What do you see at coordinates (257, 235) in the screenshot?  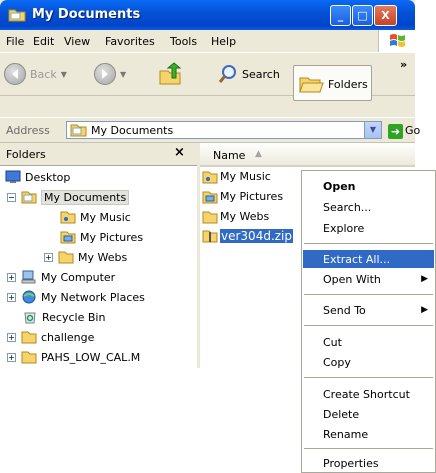 I see `file-item-label: ver304d.zip` at bounding box center [257, 235].